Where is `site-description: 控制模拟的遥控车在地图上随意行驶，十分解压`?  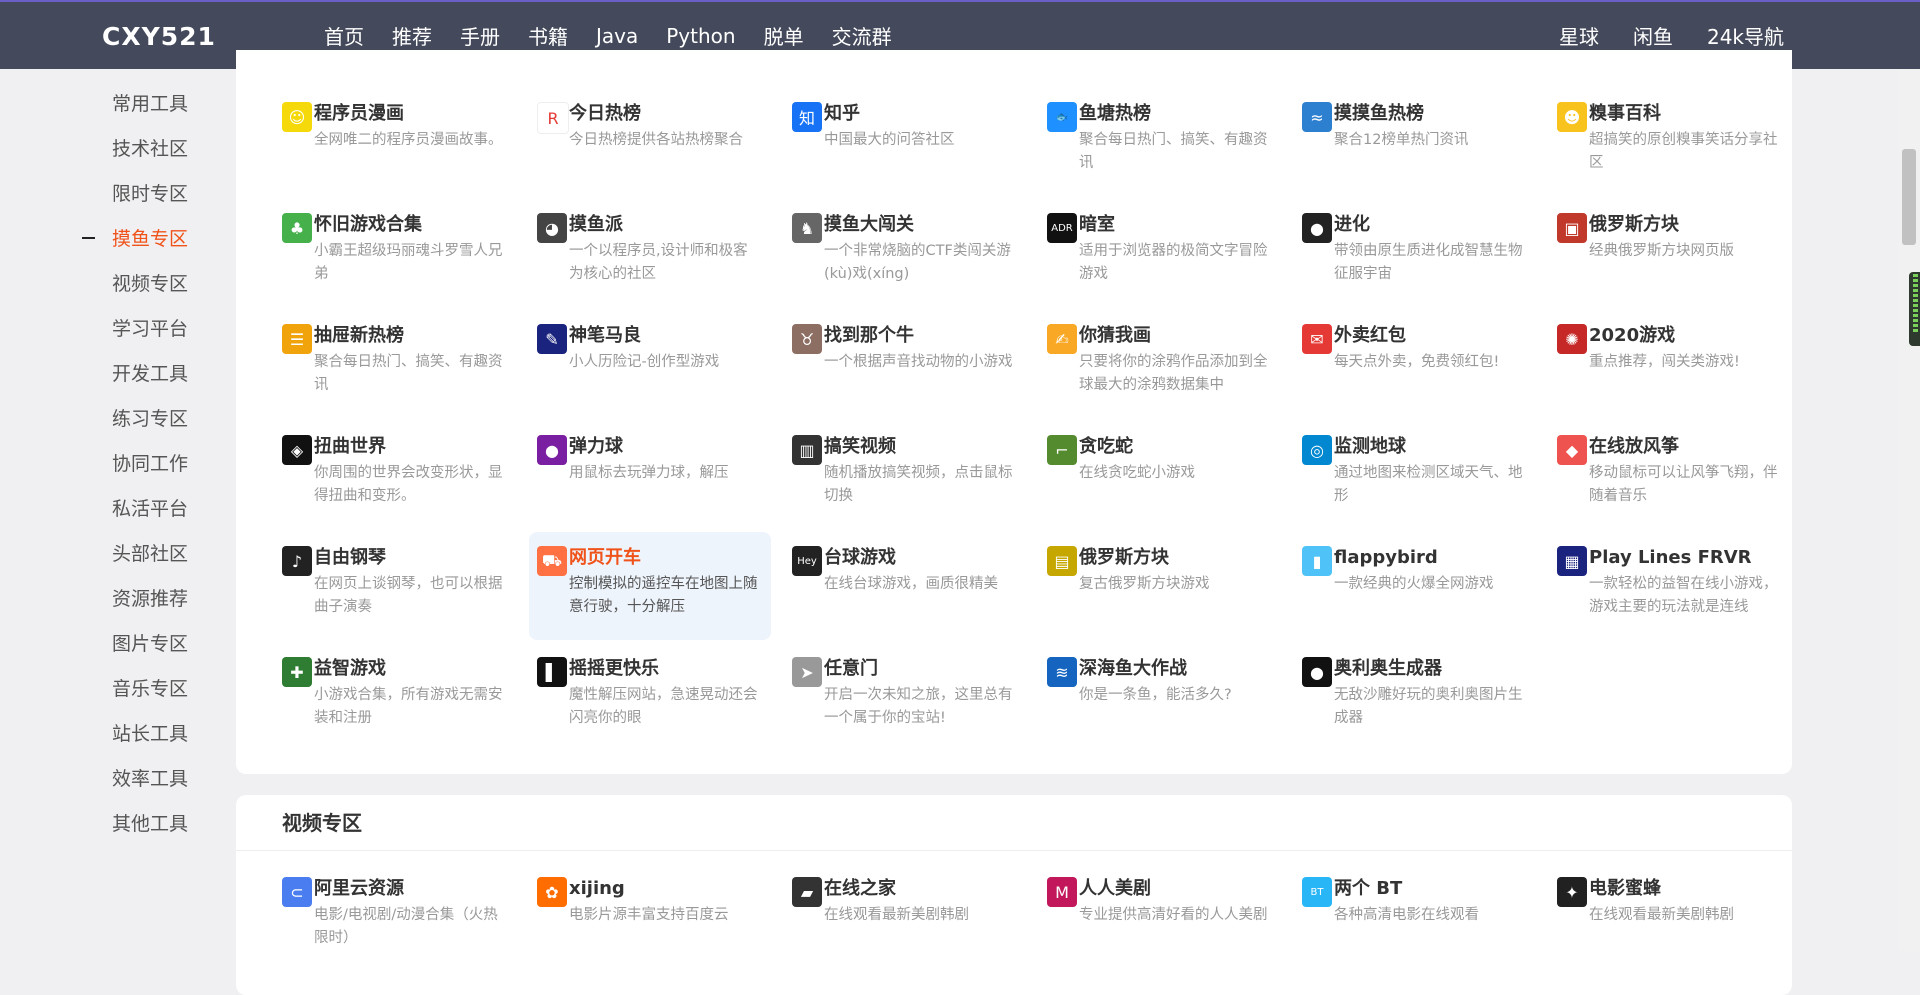 site-description: 控制模拟的遥控车在地图上随意行驶，十分解压 is located at coordinates (663, 595).